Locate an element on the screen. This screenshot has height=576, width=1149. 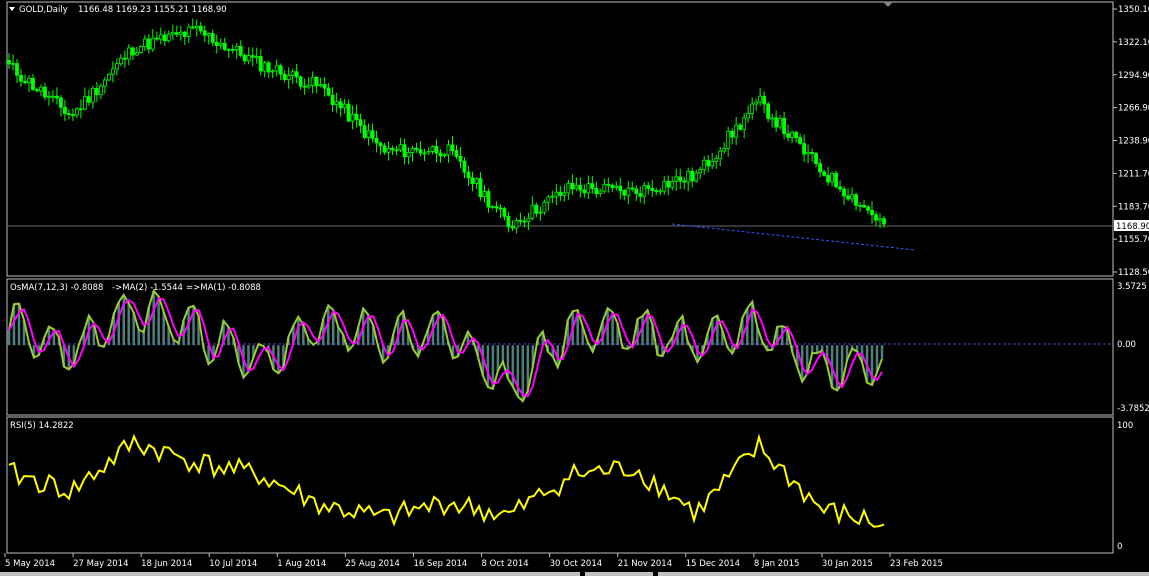
time-tick-label: 25 Aug 2014 is located at coordinates (372, 564).